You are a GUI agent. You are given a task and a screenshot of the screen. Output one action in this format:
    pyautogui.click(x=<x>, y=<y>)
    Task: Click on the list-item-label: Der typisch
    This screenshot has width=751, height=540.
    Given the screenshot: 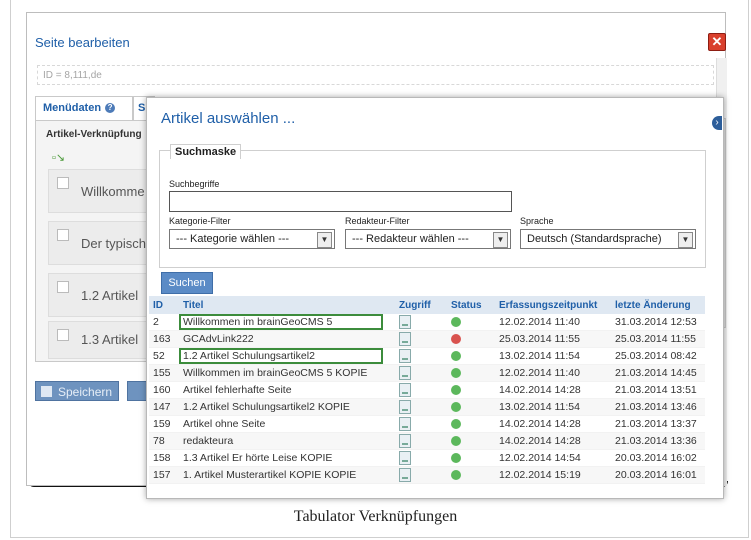 What is the action you would take?
    pyautogui.click(x=114, y=243)
    